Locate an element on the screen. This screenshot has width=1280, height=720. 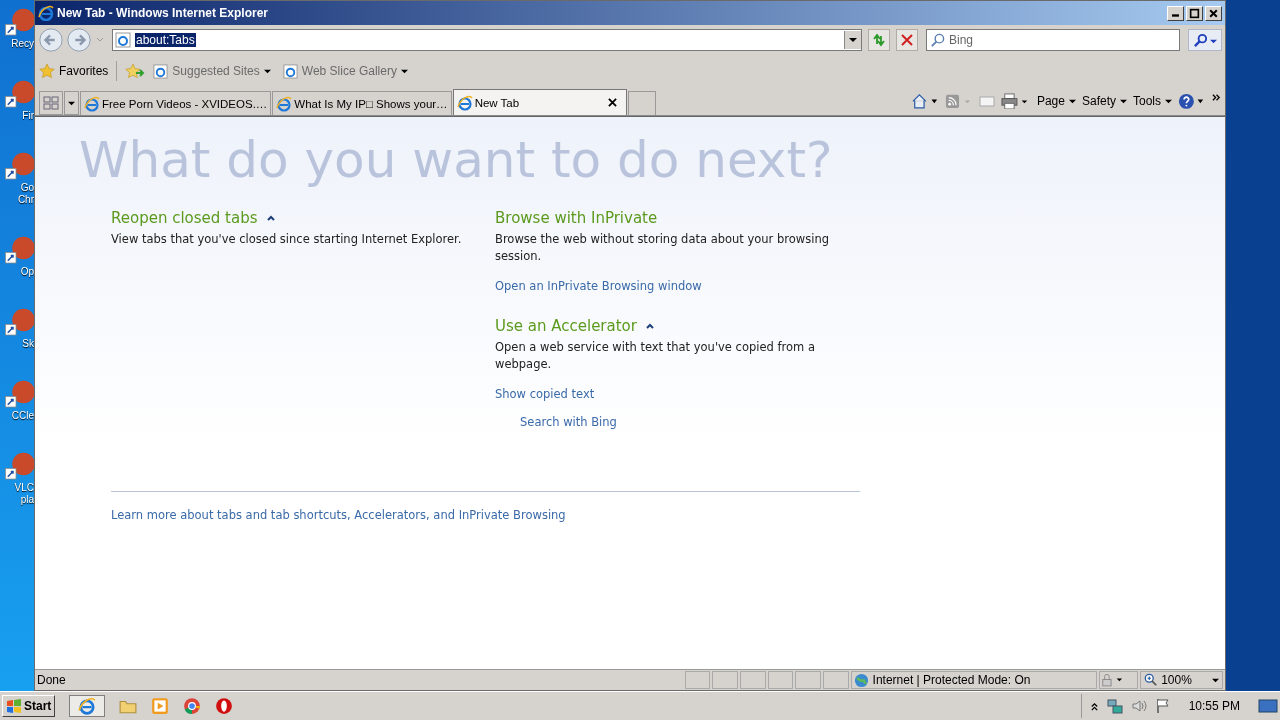
search-button is located at coordinates (1205, 40).